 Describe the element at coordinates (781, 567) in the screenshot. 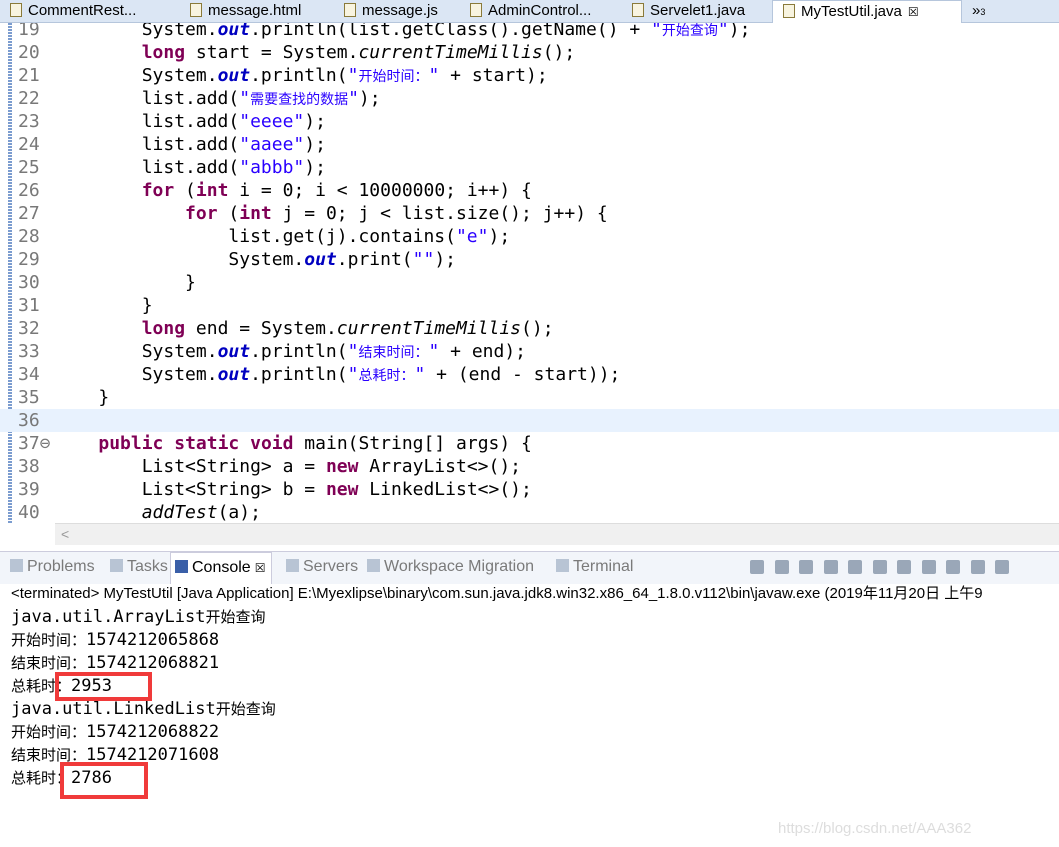

I see `remove-launch-icon` at that location.